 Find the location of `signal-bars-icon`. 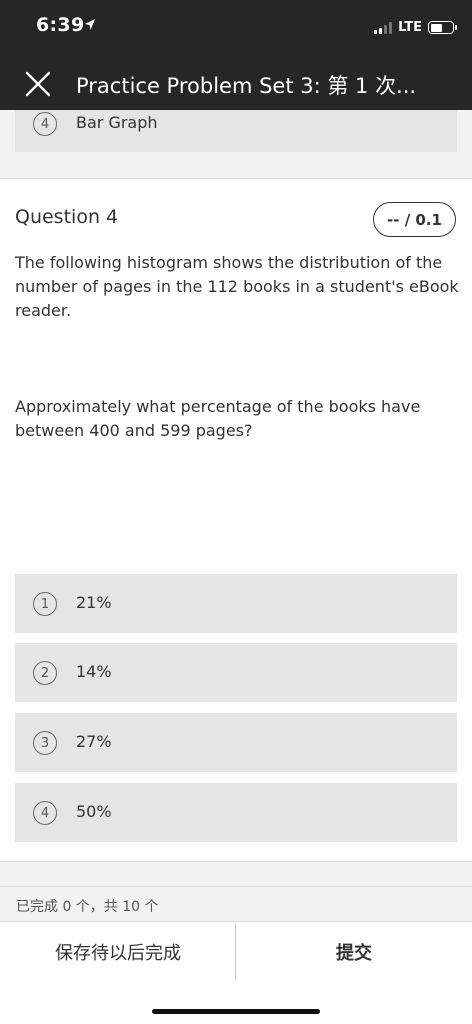

signal-bars-icon is located at coordinates (383, 27).